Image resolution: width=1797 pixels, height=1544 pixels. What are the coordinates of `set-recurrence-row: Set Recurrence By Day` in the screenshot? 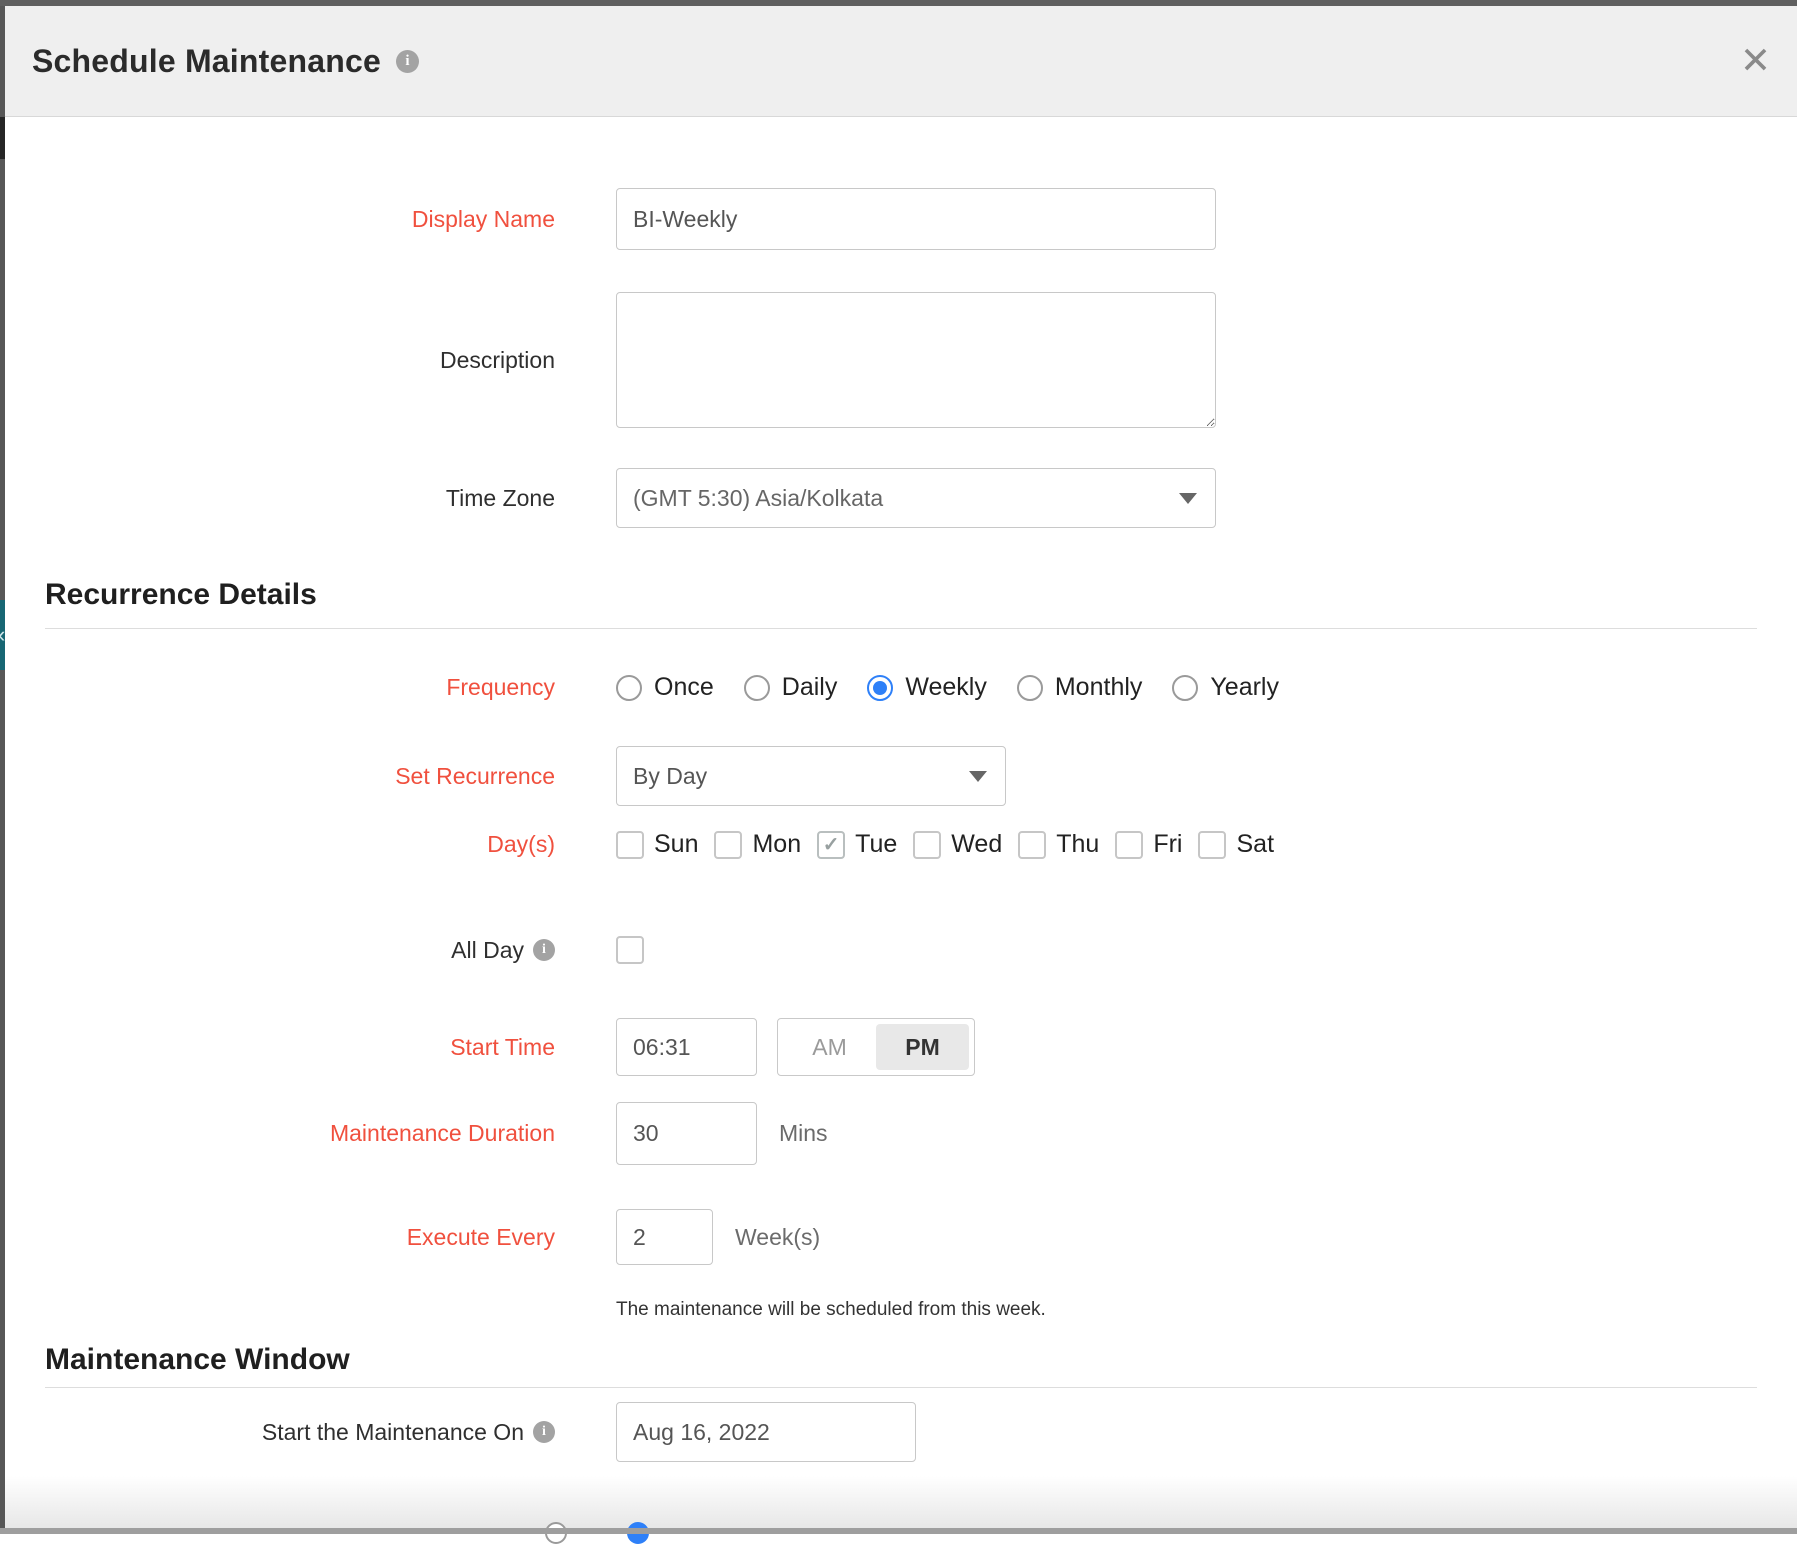 It's located at (901, 776).